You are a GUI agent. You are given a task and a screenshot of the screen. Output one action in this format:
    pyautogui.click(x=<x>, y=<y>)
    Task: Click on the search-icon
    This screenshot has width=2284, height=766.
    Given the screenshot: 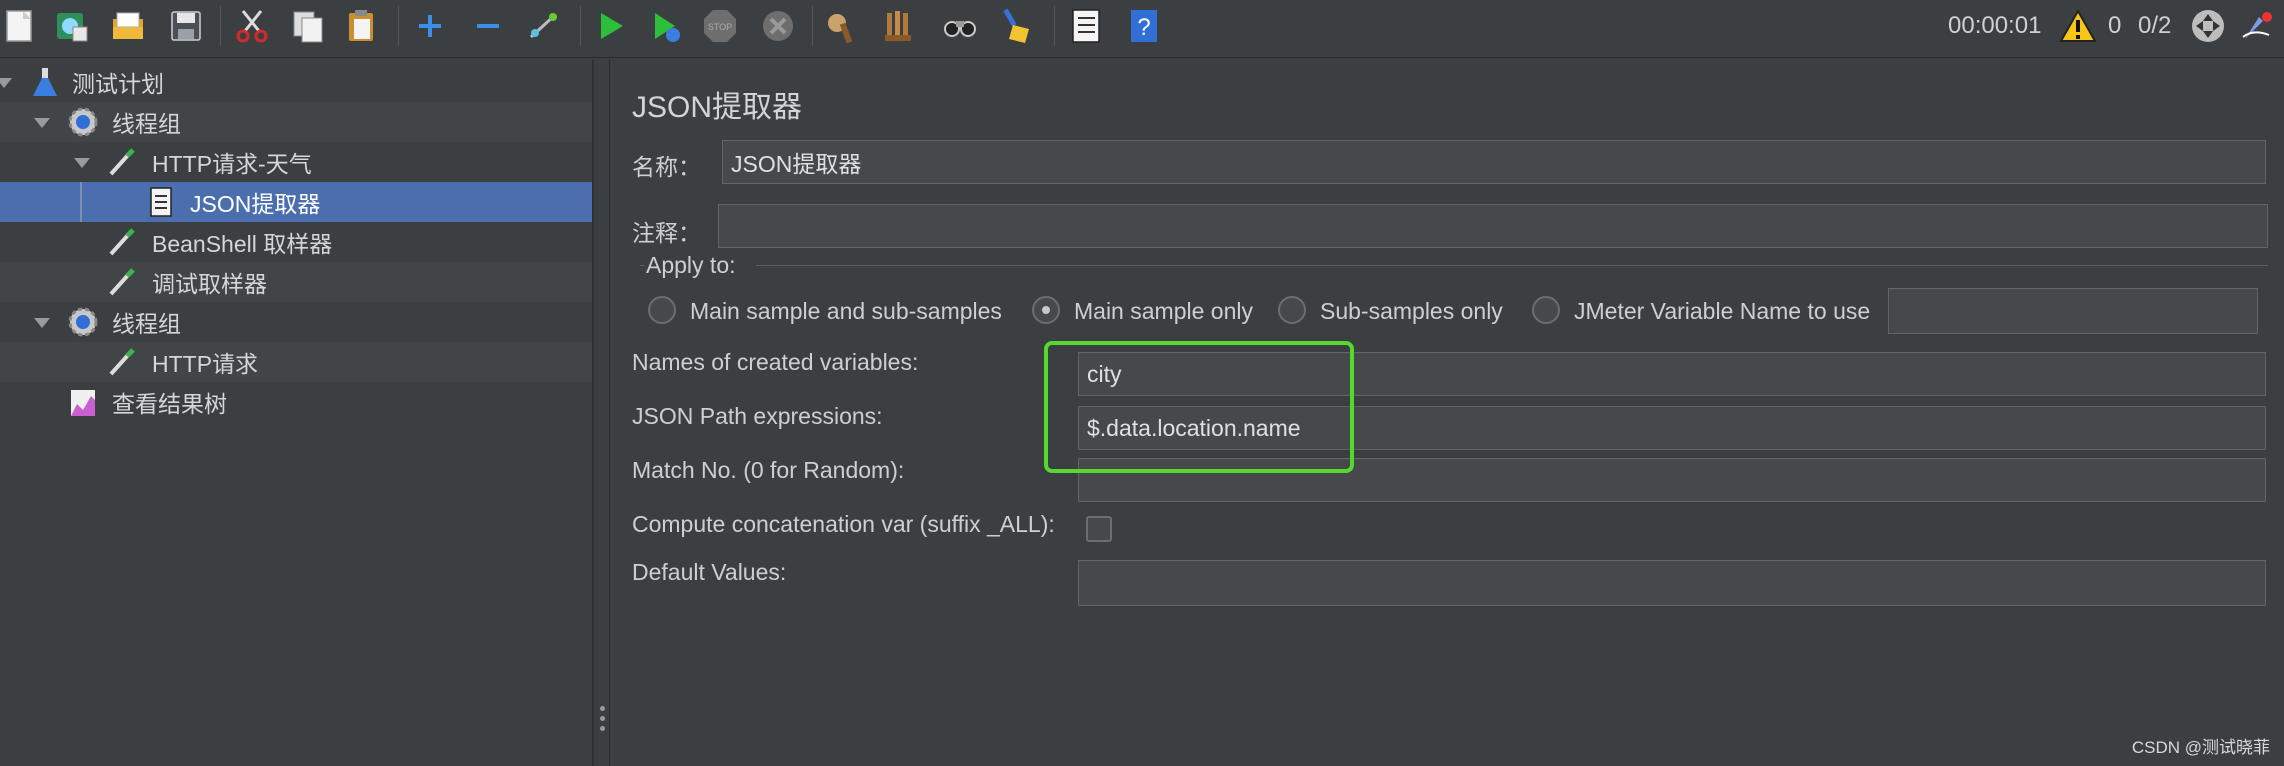 What is the action you would take?
    pyautogui.click(x=960, y=26)
    